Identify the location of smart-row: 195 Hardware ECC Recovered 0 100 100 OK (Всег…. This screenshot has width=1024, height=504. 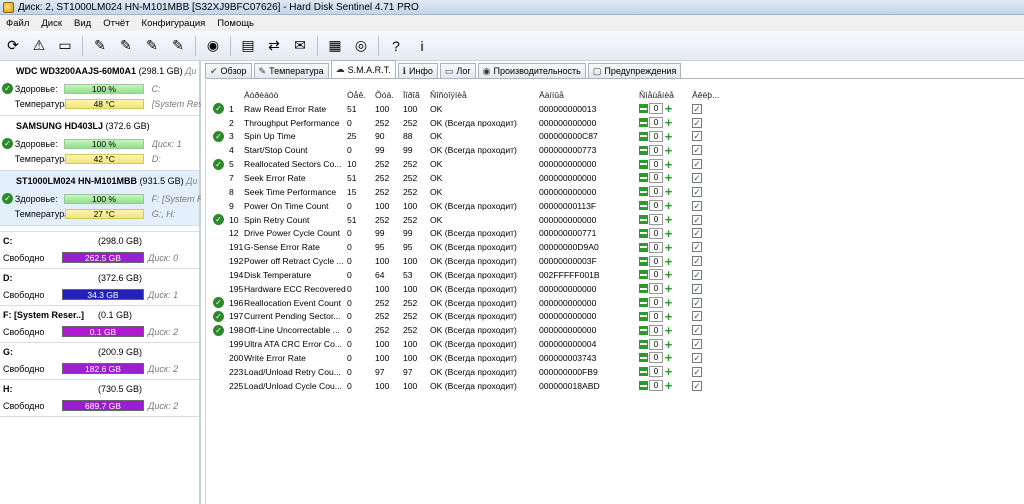
(467, 289).